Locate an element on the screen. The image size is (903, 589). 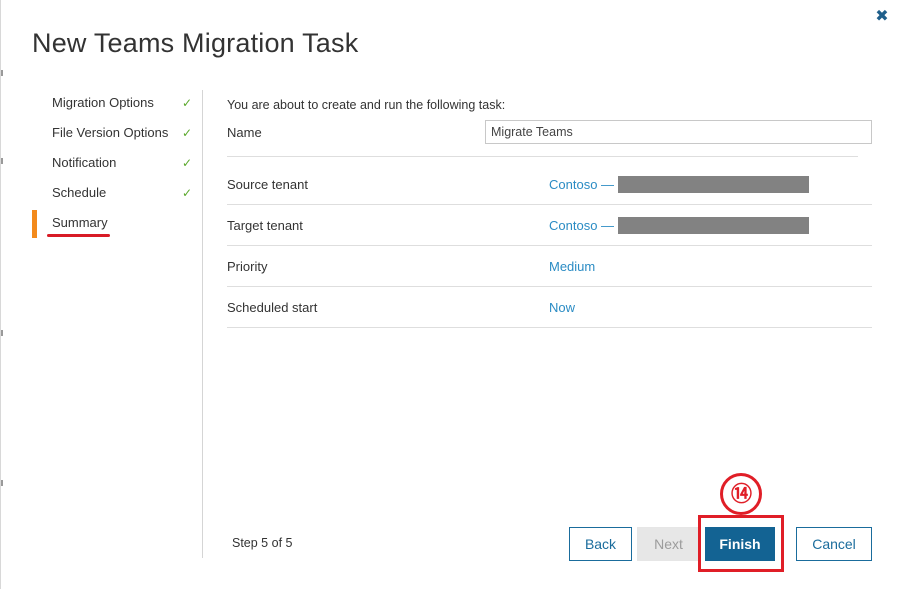
dialog-title: New Teams Migration Task is located at coordinates (195, 43).